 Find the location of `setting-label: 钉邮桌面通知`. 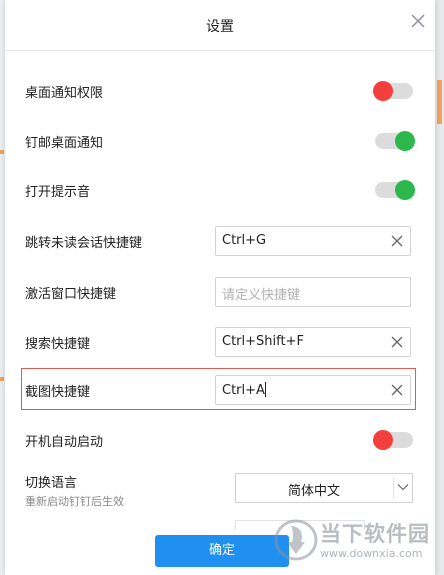

setting-label: 钉邮桌面通知 is located at coordinates (64, 143).